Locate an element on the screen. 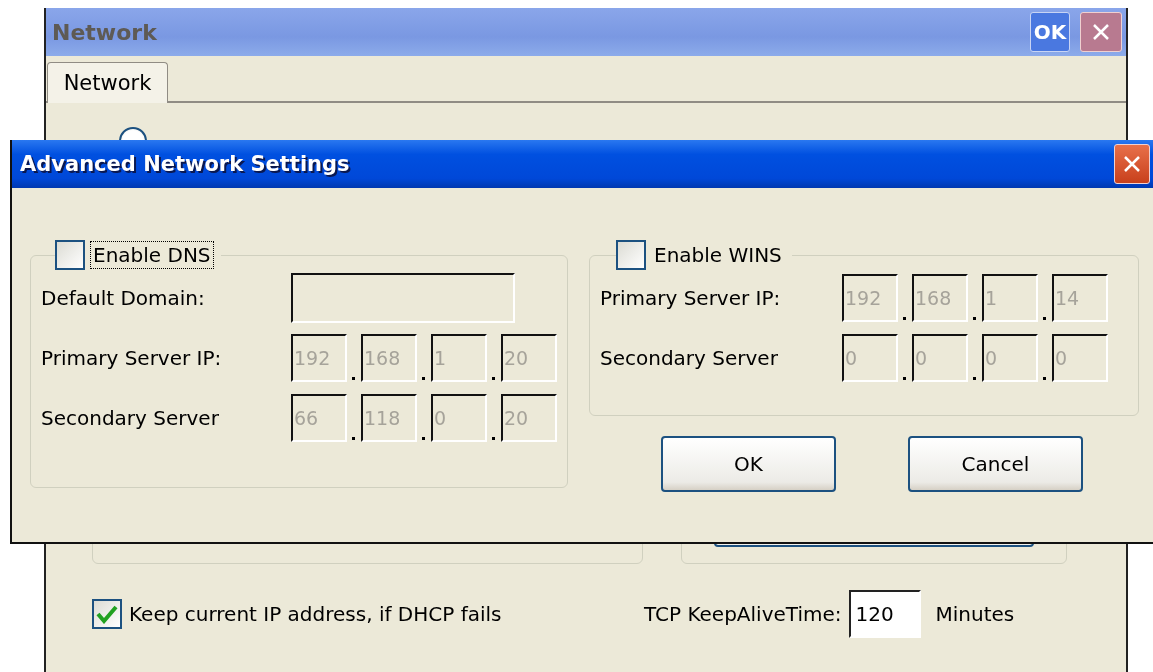 The image size is (1153, 672). checkbox-label: Keep current IP address, if DHCP fails is located at coordinates (316, 614).